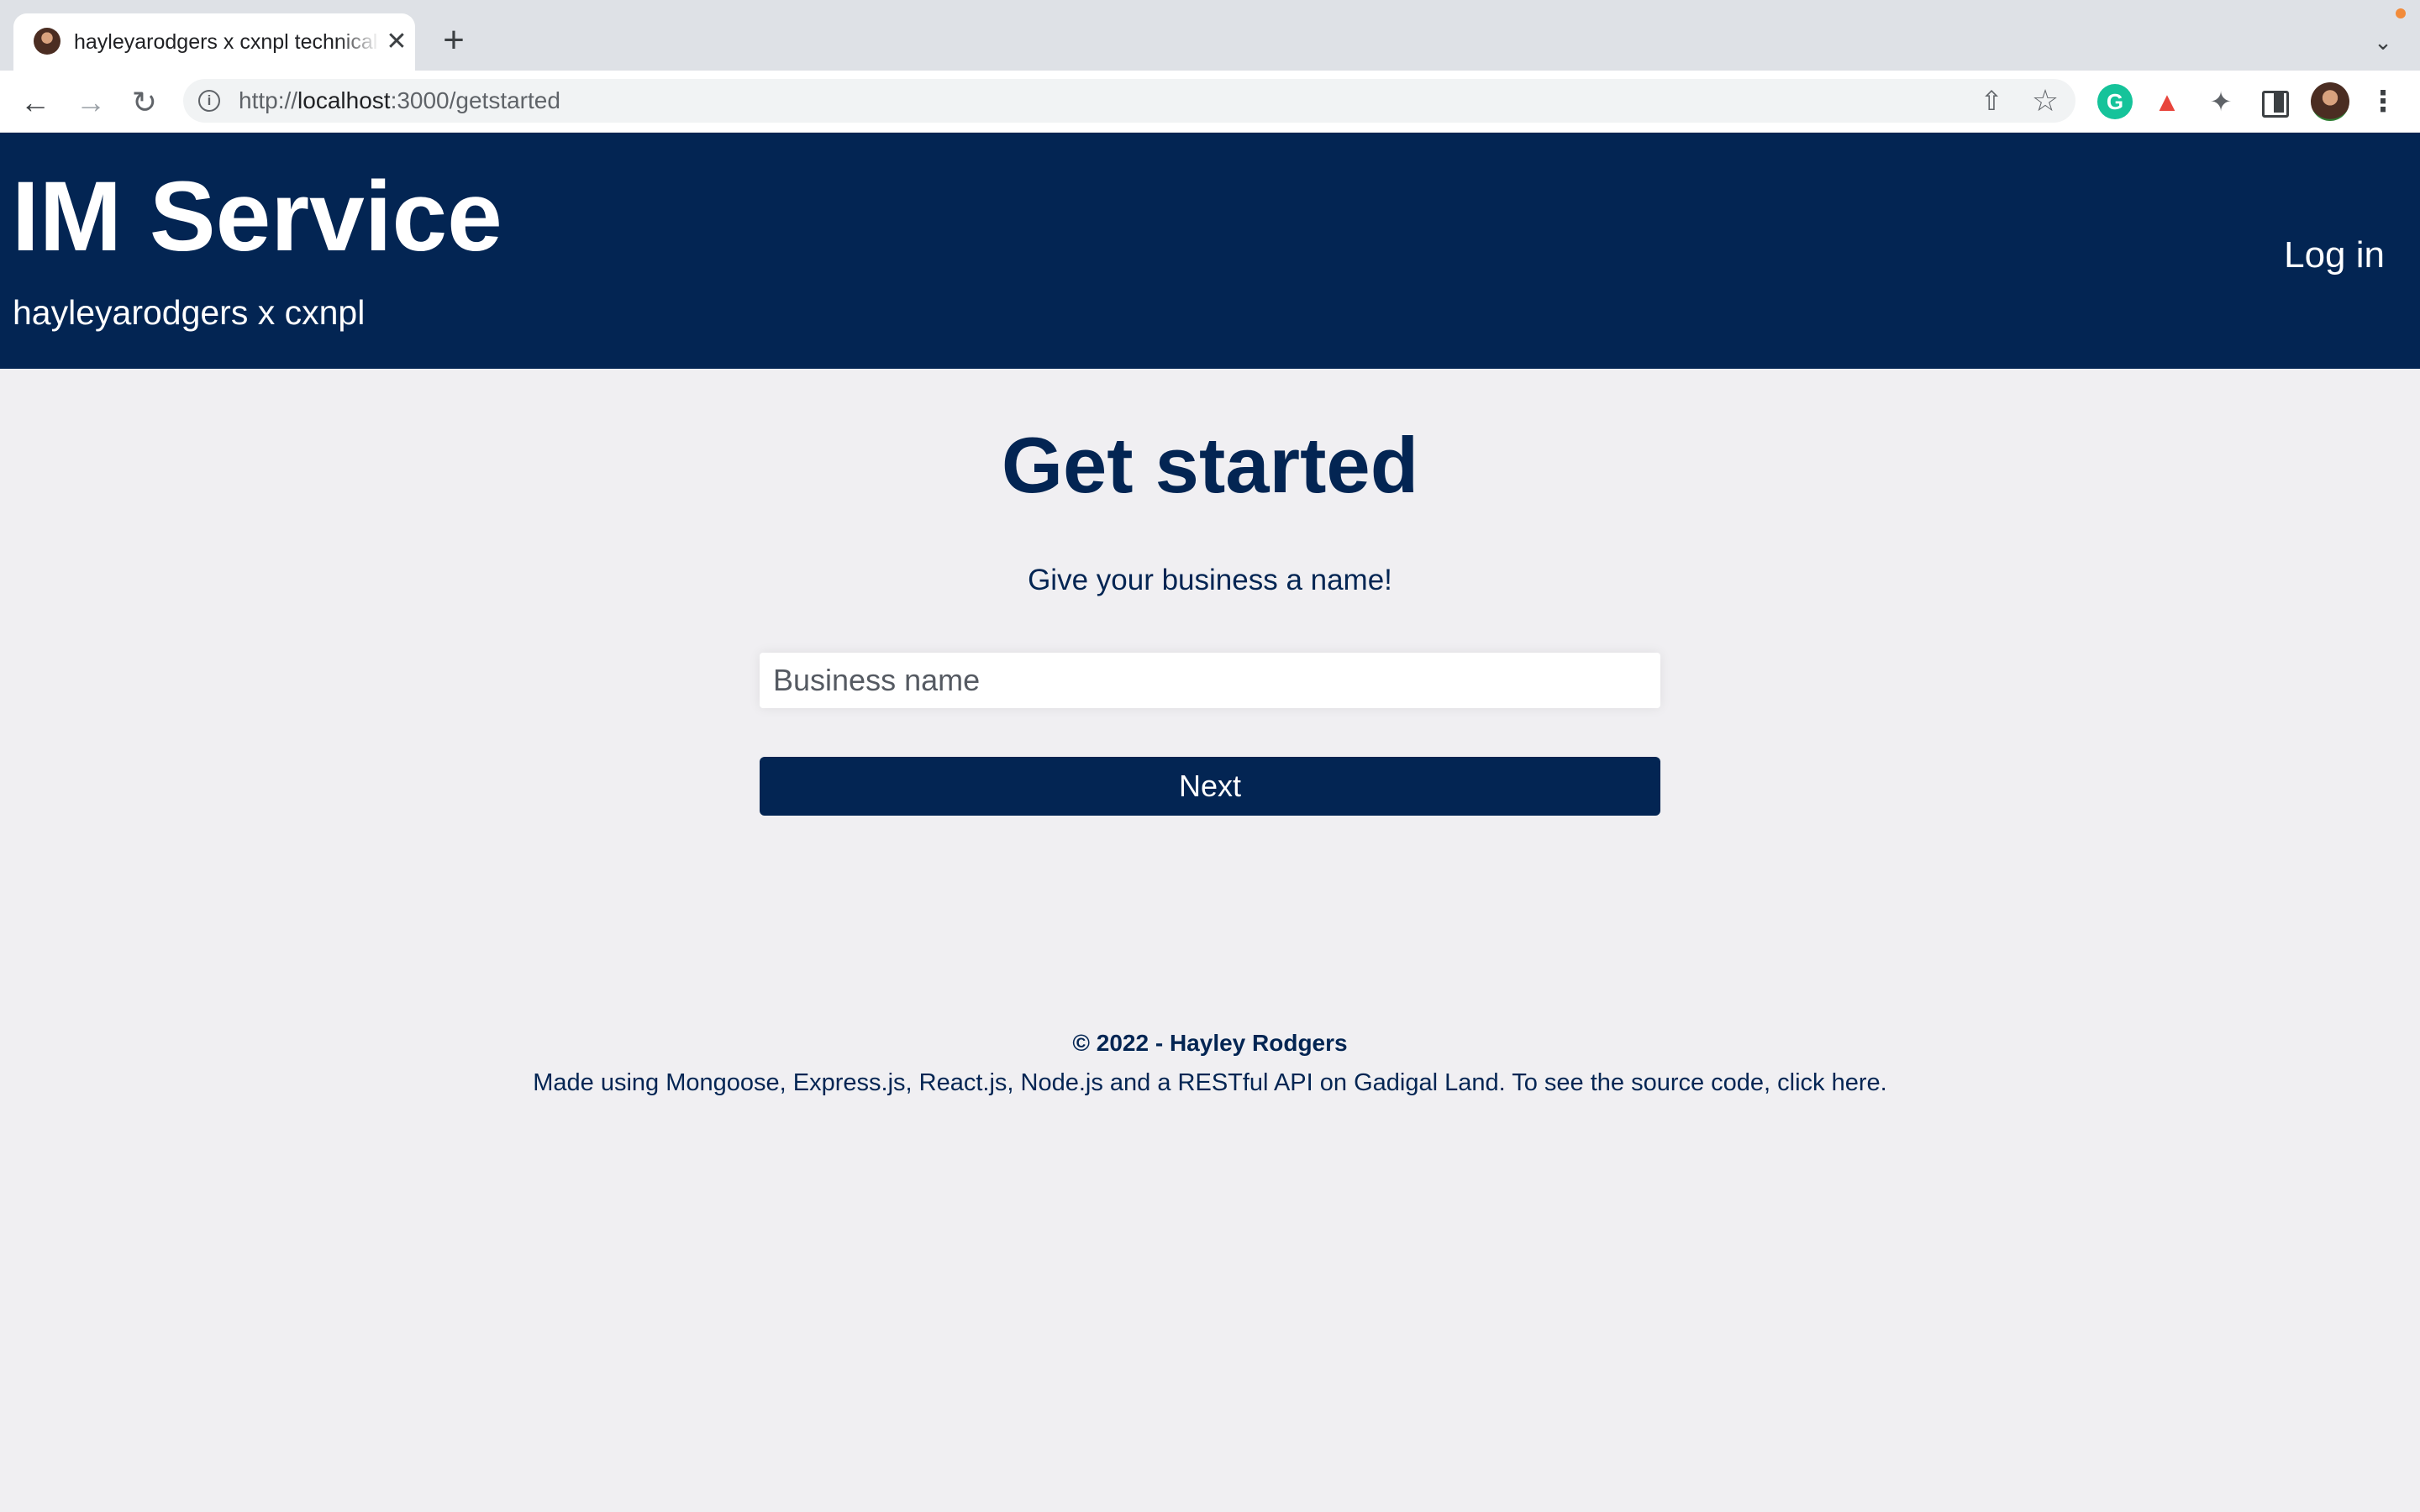 This screenshot has width=2420, height=1512. What do you see at coordinates (2115, 101) in the screenshot?
I see `grammarly-icon: G` at bounding box center [2115, 101].